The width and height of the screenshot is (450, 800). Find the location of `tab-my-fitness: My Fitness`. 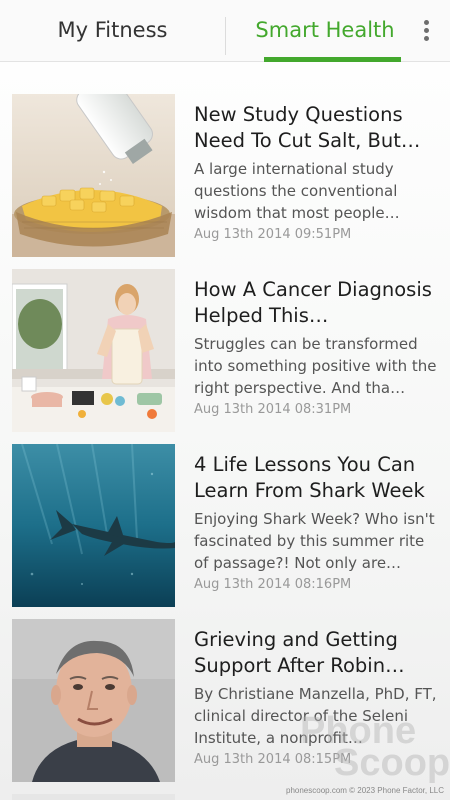

tab-my-fitness: My Fitness is located at coordinates (112, 31).